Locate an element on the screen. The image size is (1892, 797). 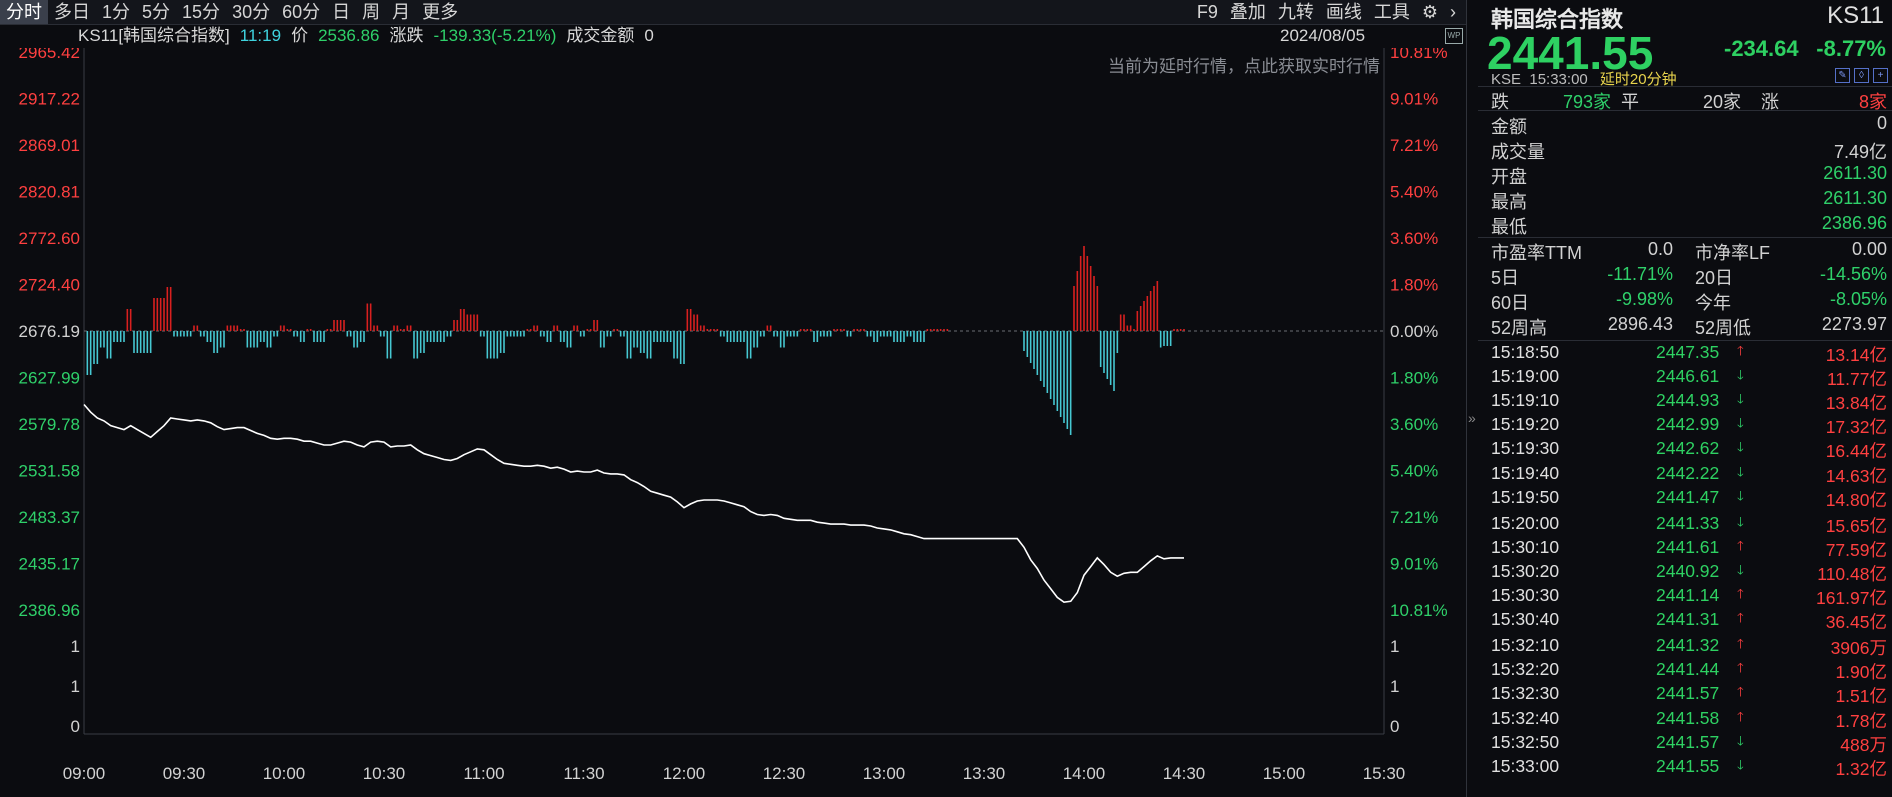
ratio-label: 60日 is located at coordinates (1510, 303).